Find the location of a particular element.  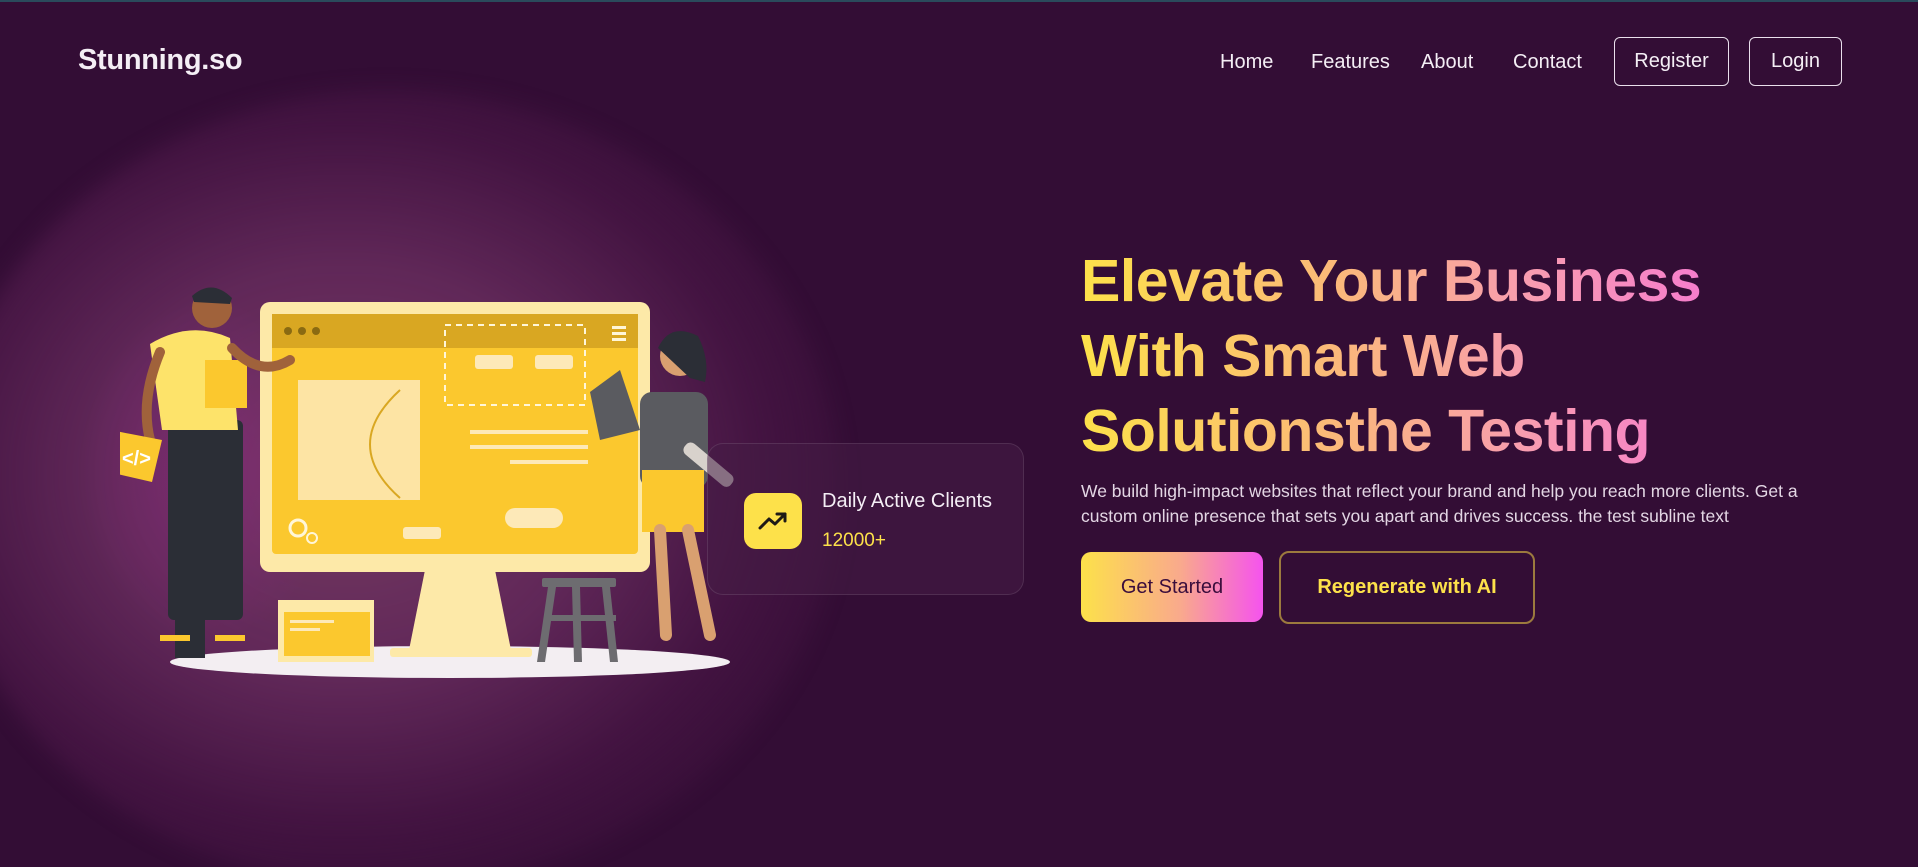

hero-title-line-1: Elevate Your Business is located at coordinates (1391, 281).